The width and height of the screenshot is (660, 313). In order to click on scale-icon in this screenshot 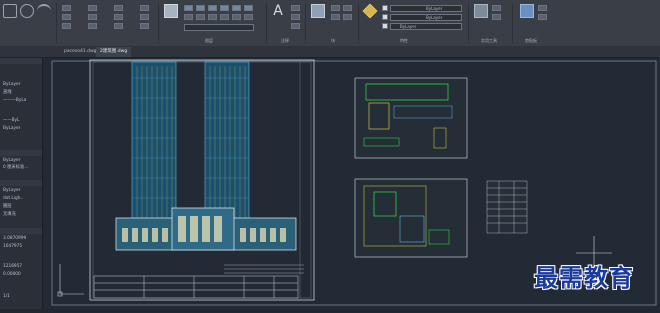, I will do `click(118, 17)`.